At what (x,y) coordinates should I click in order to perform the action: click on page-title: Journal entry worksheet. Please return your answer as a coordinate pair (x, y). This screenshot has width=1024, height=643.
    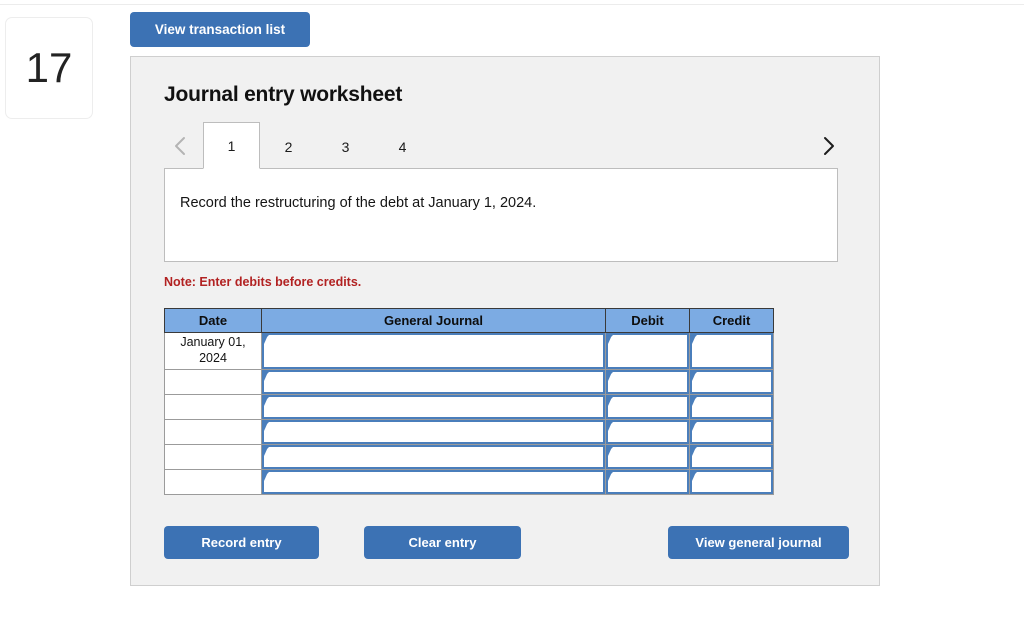
    Looking at the image, I should click on (283, 94).